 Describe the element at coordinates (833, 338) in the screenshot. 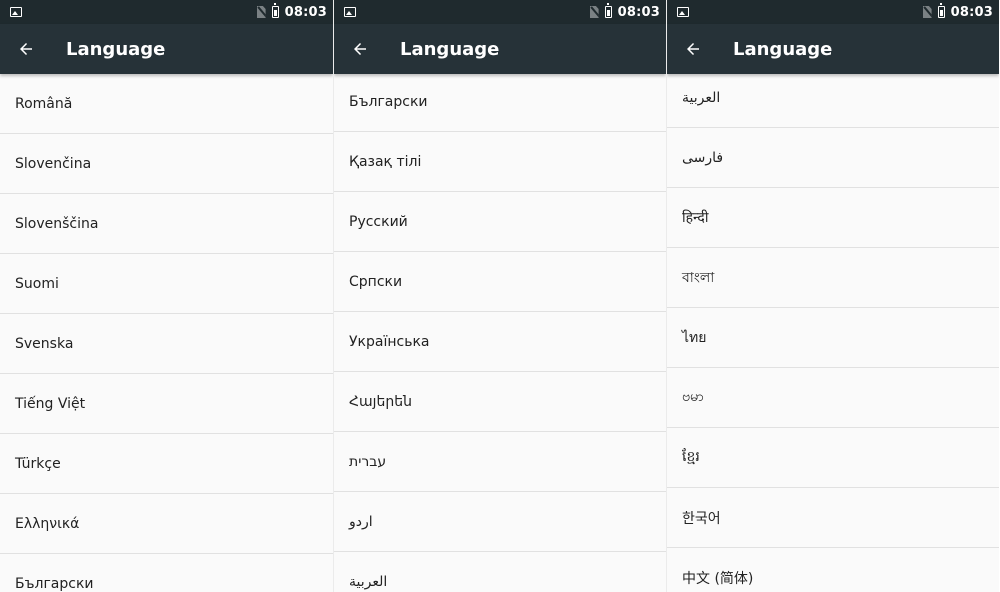

I see `language-item: ไทย` at that location.